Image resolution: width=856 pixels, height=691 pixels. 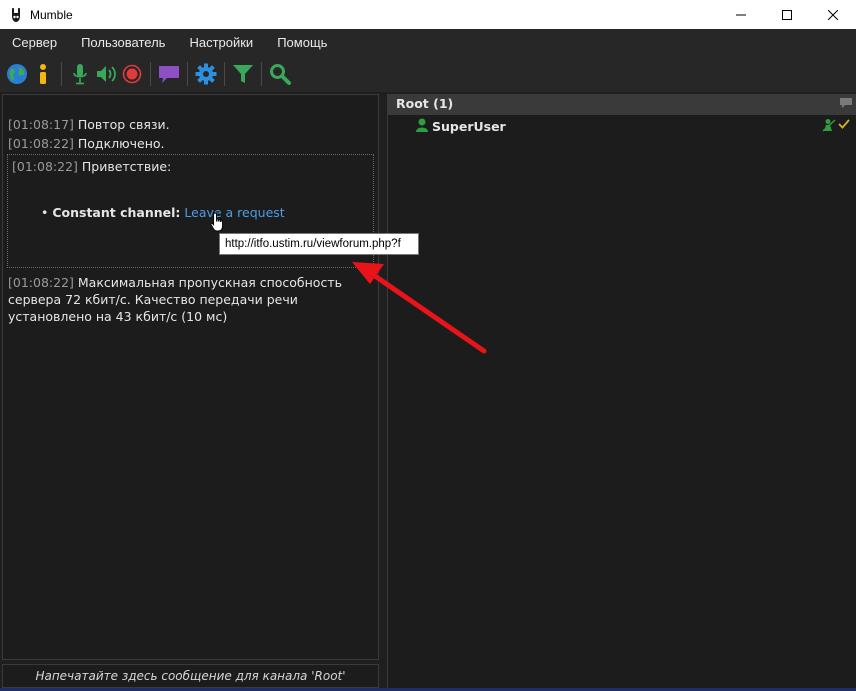 I want to click on menu-settings: Настройки, so click(x=221, y=42).